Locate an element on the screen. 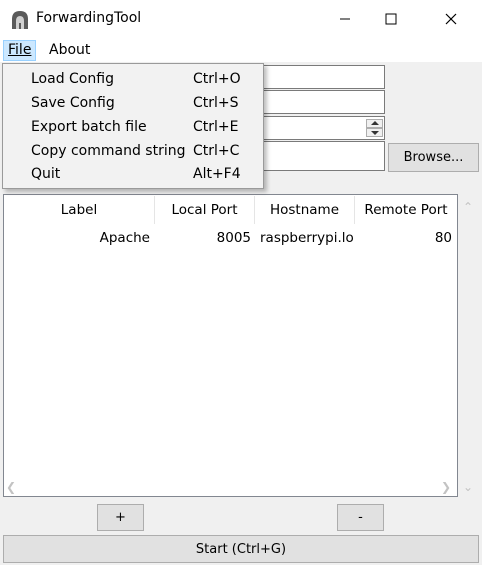  close-icon is located at coordinates (451, 19).